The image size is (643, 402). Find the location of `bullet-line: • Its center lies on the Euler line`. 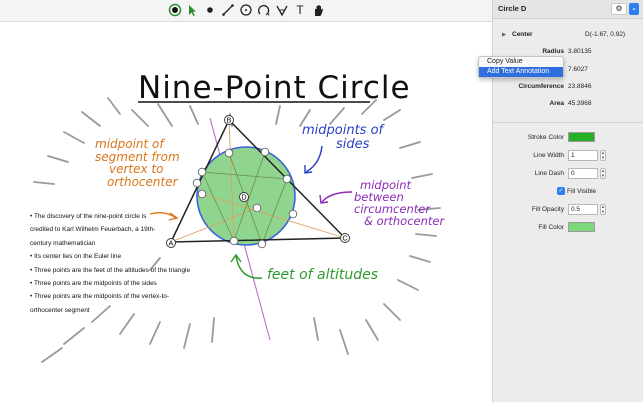

bullet-line: • Its center lies on the Euler line is located at coordinates (76, 257).